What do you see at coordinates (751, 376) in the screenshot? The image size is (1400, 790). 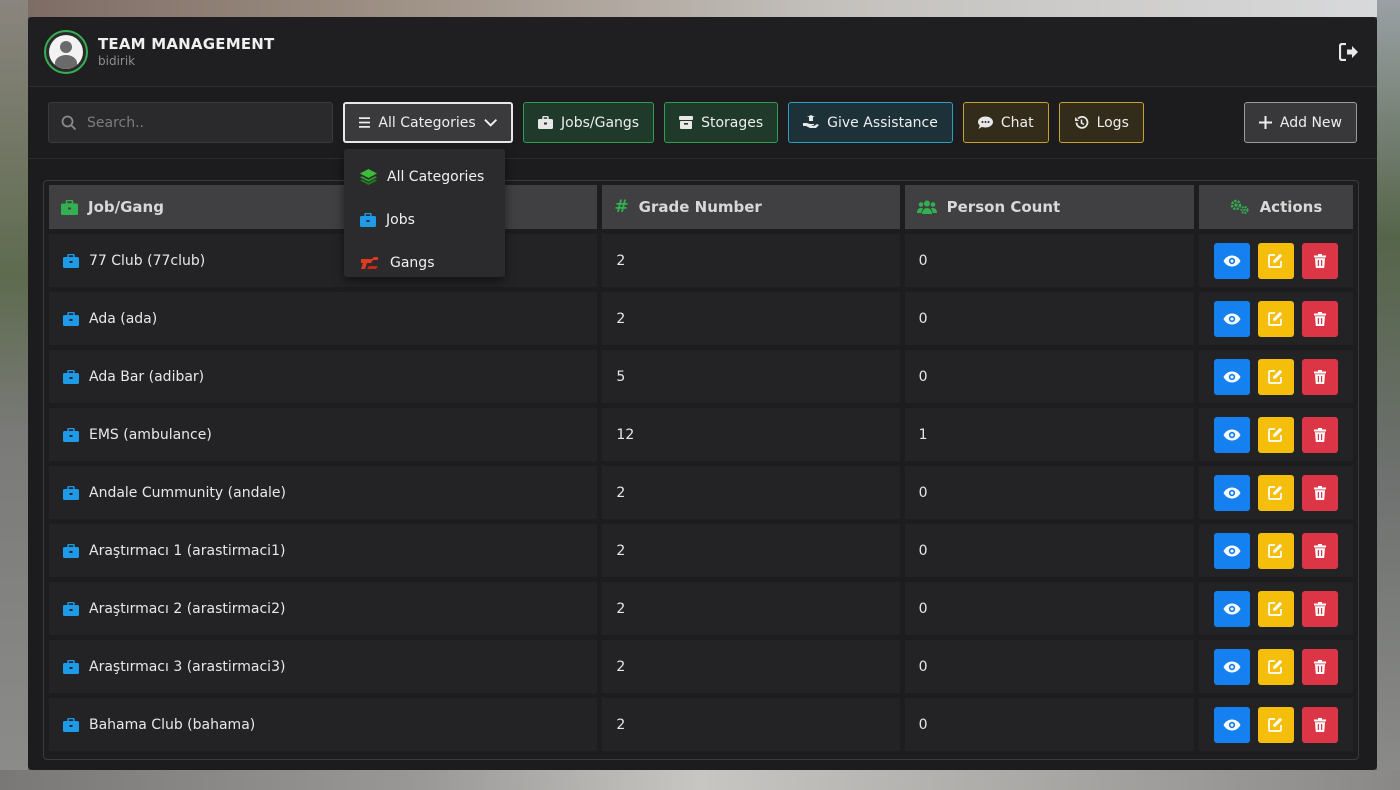 I see `grade-number-cell: 5` at bounding box center [751, 376].